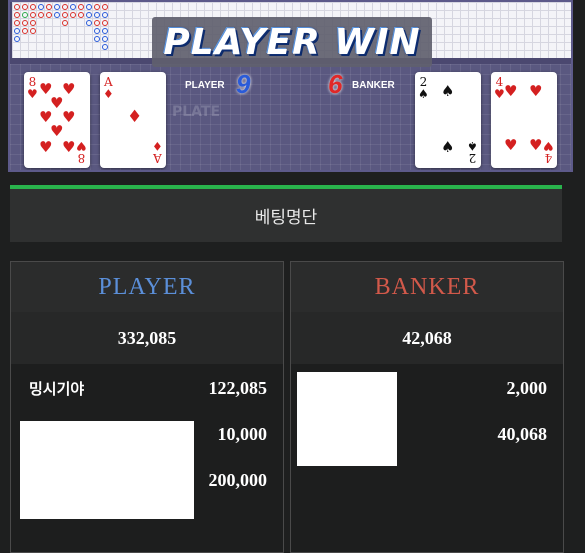 Image resolution: width=585 pixels, height=553 pixels. Describe the element at coordinates (522, 434) in the screenshot. I see `bet-amount: 40,068` at that location.